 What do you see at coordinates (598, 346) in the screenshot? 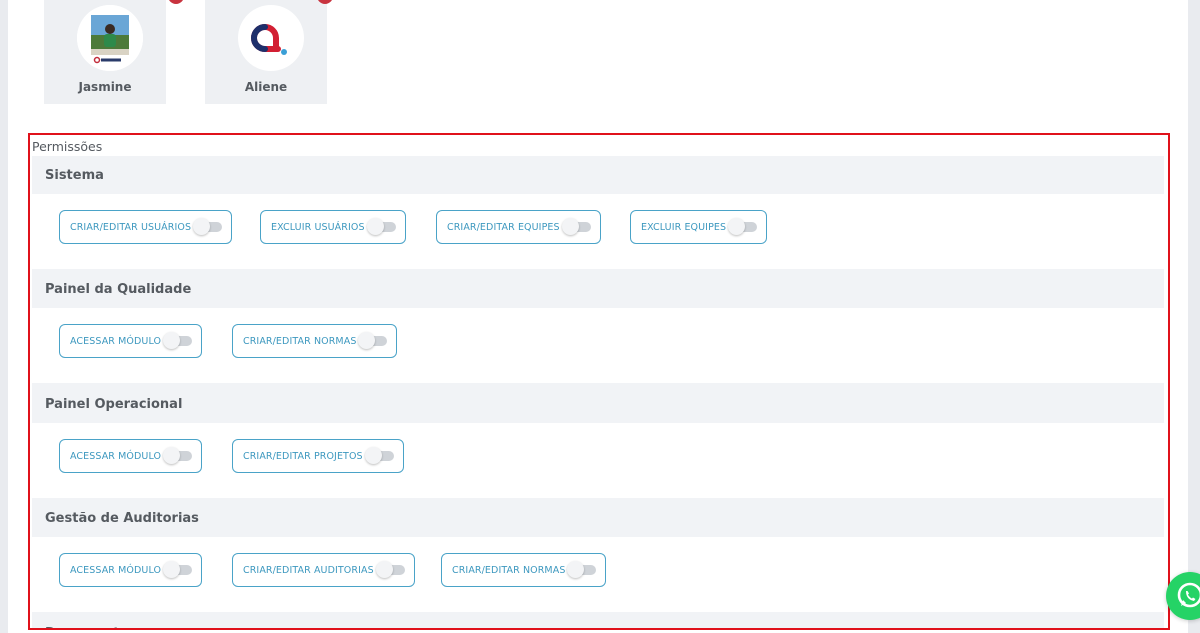
I see `section-body: ACESSAR MÓDULO CRIAR/EDITAR NORMAS` at bounding box center [598, 346].